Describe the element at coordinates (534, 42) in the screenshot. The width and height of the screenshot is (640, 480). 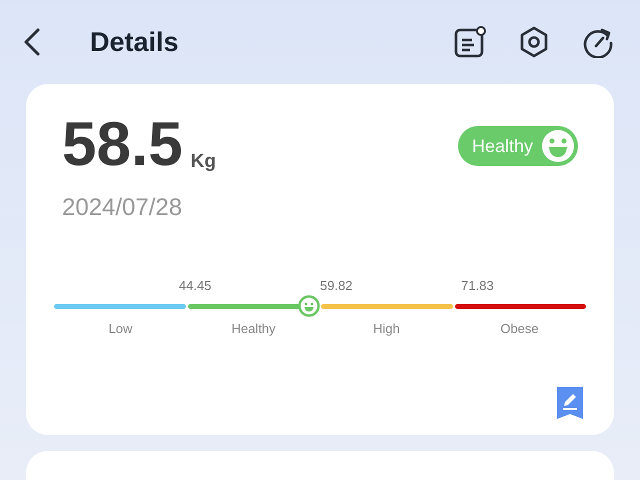
I see `settings-icon` at that location.